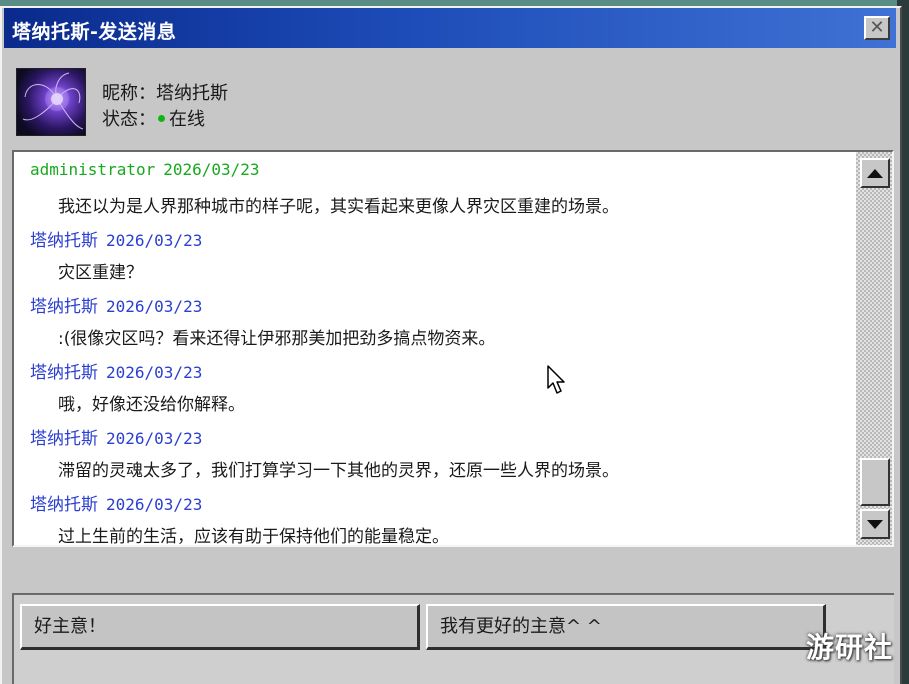  What do you see at coordinates (100, 273) in the screenshot?
I see `message-text: 灾区重建？` at bounding box center [100, 273].